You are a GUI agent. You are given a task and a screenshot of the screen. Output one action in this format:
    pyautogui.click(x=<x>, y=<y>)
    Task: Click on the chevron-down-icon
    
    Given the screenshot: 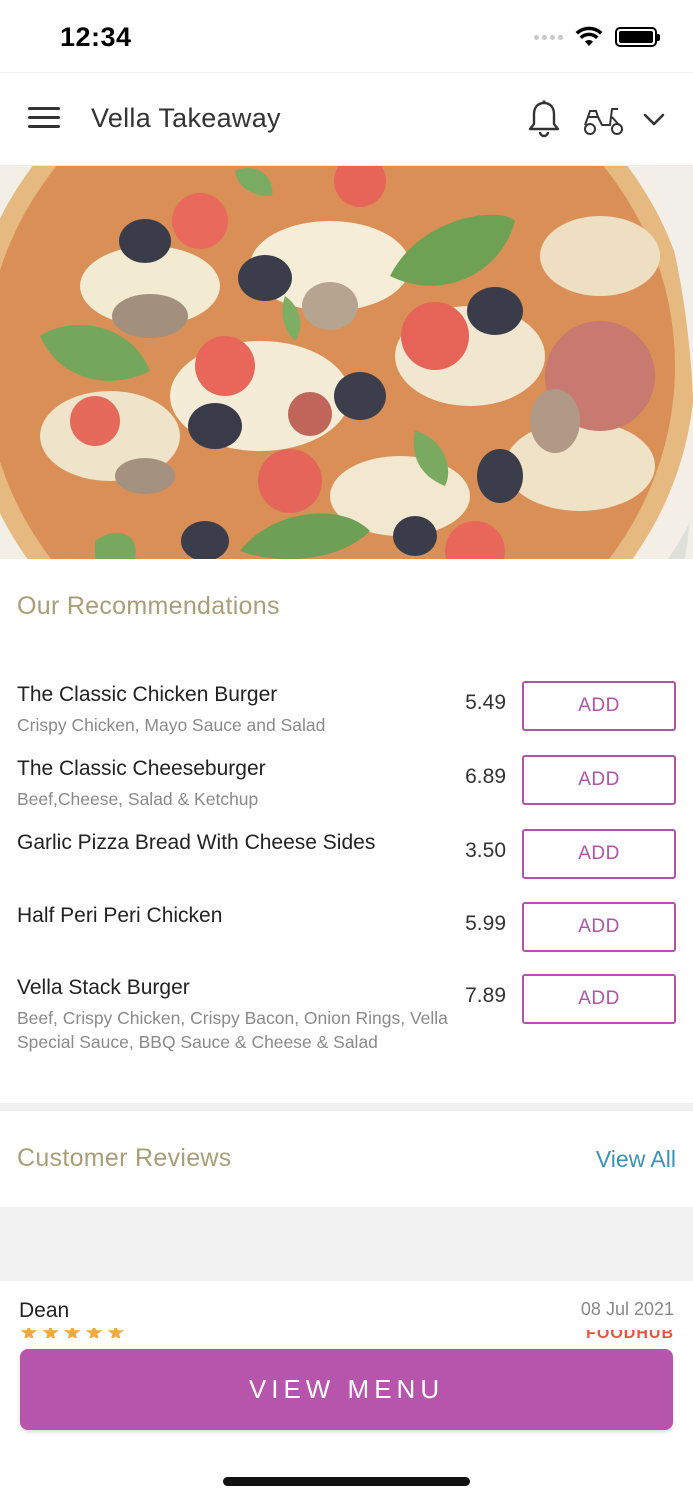 What is the action you would take?
    pyautogui.click(x=654, y=119)
    